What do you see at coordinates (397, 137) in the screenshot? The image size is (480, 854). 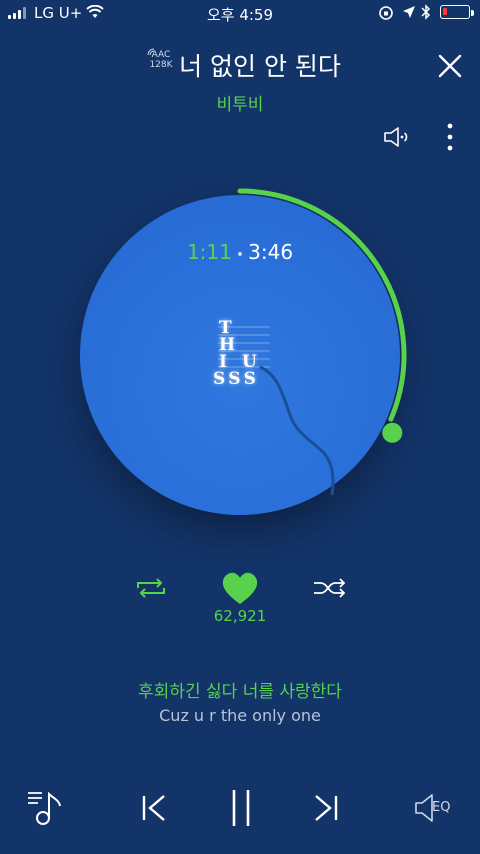 I see `speaker-output-icon` at bounding box center [397, 137].